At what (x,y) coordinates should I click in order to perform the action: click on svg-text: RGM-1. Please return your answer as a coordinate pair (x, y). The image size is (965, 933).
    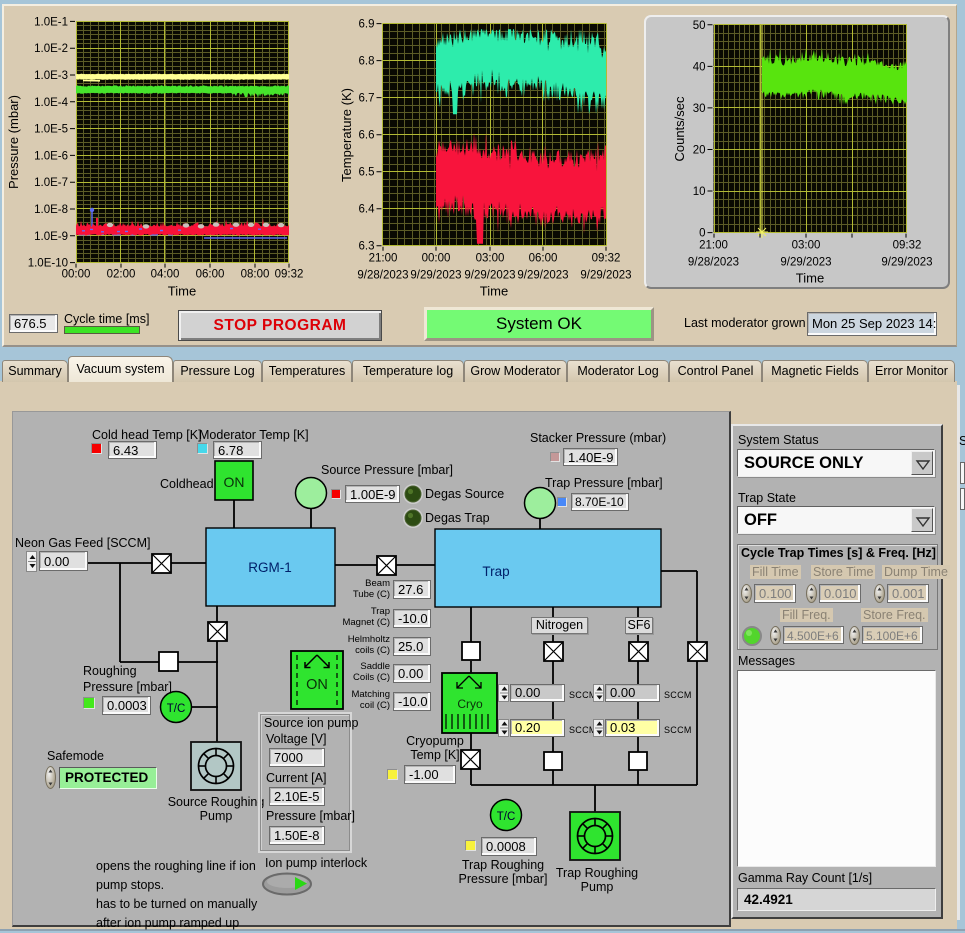
    Looking at the image, I should click on (270, 567).